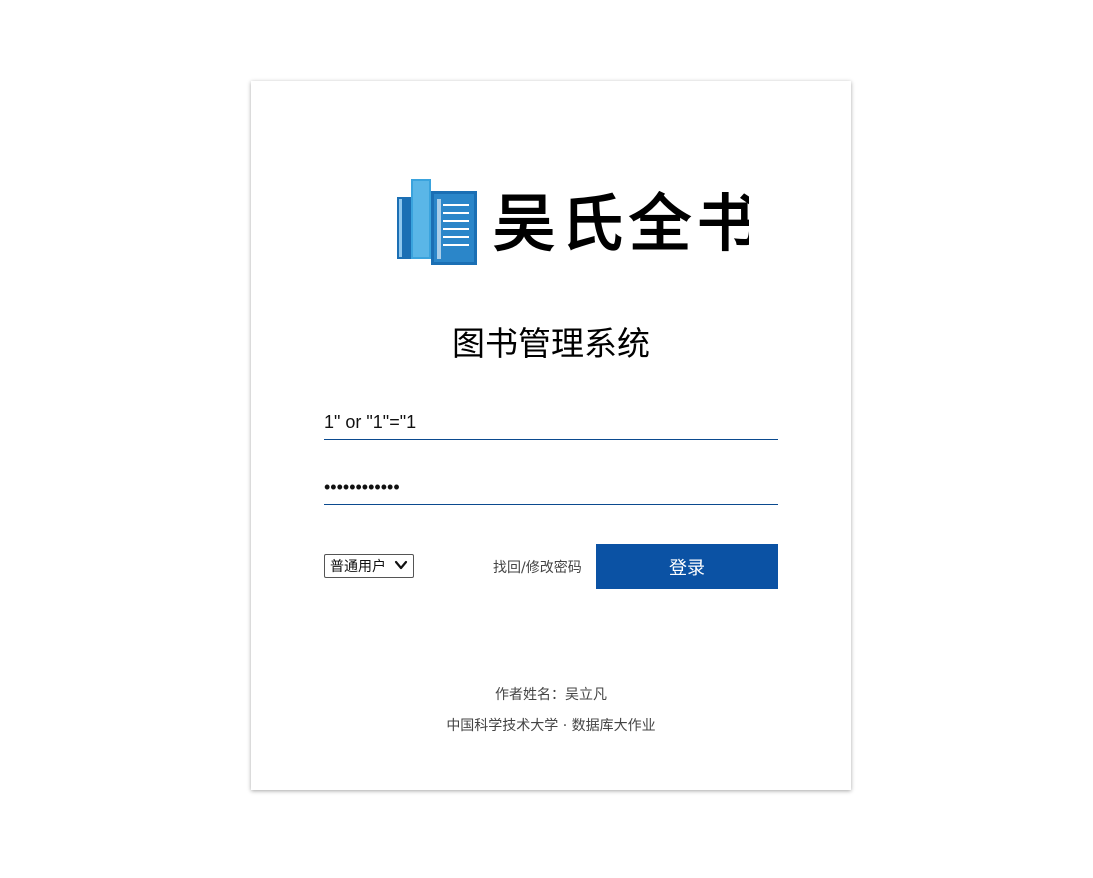 This screenshot has width=1093, height=878. What do you see at coordinates (687, 566) in the screenshot?
I see `login-button: 登录` at bounding box center [687, 566].